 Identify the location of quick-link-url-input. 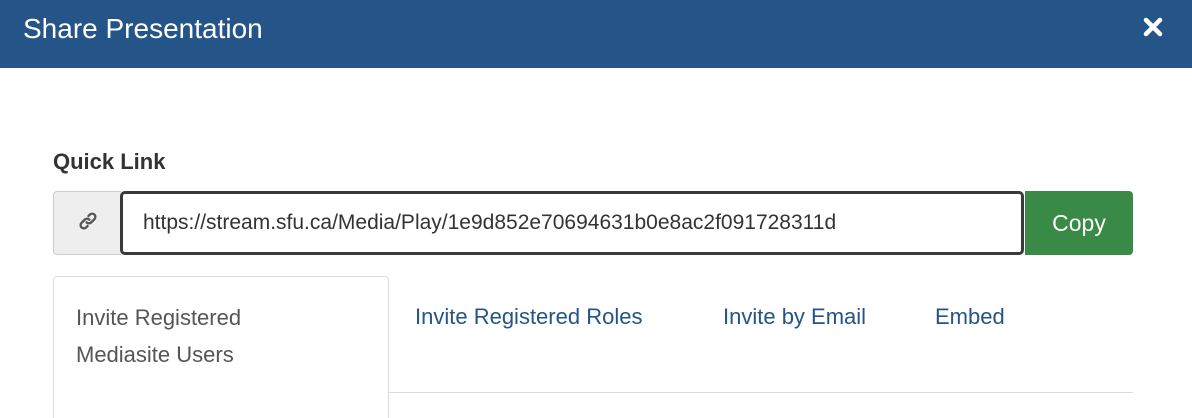
(572, 223).